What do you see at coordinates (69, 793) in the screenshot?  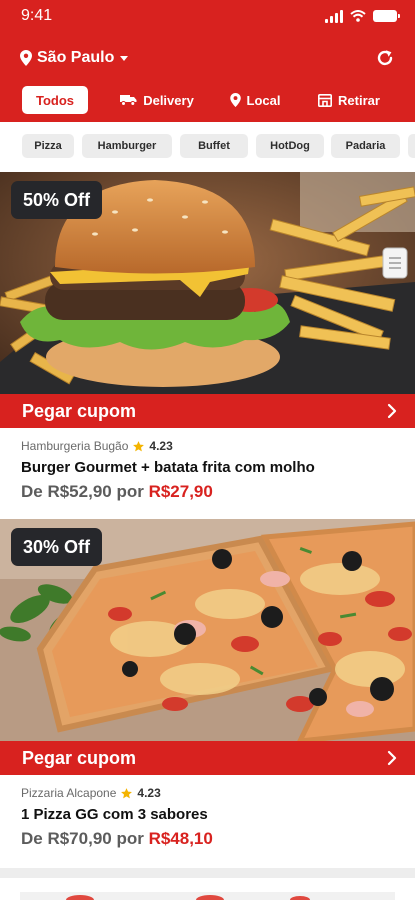 I see `restaurant-name: Pizzaria Alcapone` at bounding box center [69, 793].